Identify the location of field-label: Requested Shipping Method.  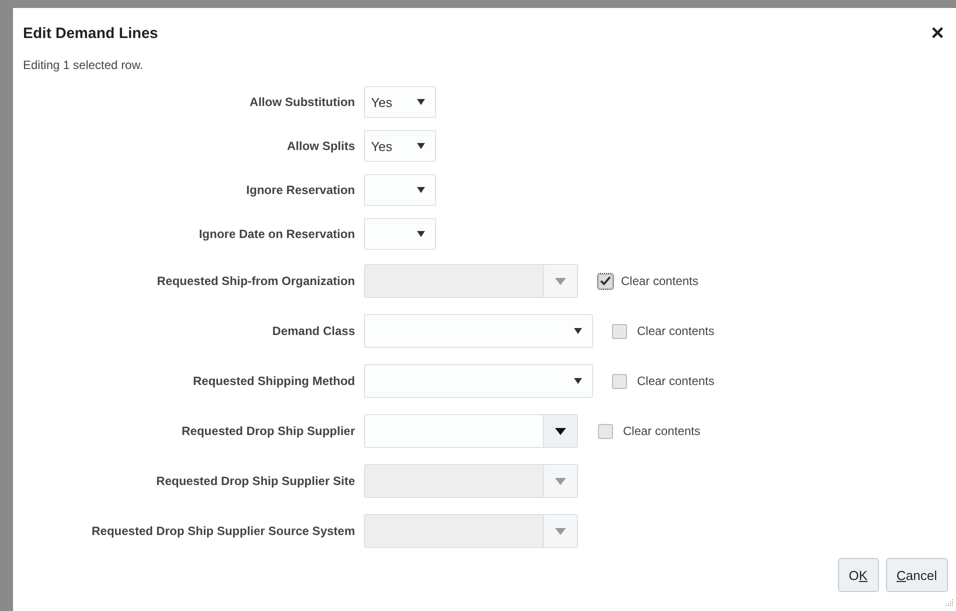
(273, 381).